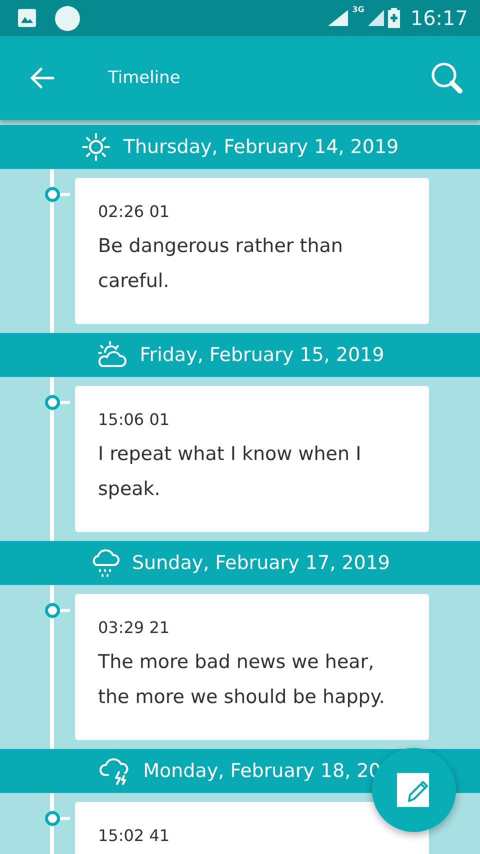 The image size is (480, 854). What do you see at coordinates (221, 264) in the screenshot?
I see `entry-text: Be dangerous rather than careful.` at bounding box center [221, 264].